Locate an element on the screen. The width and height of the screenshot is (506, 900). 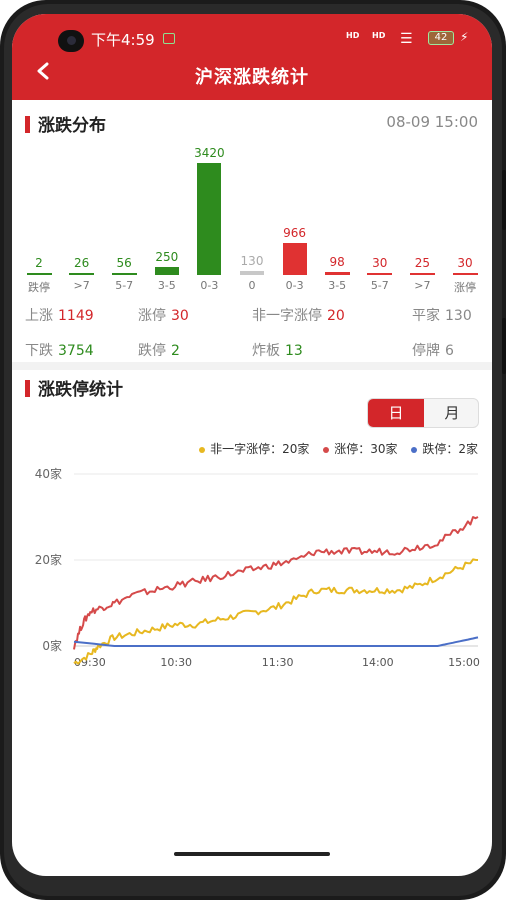
legend-value: 20家 is located at coordinates (296, 449).